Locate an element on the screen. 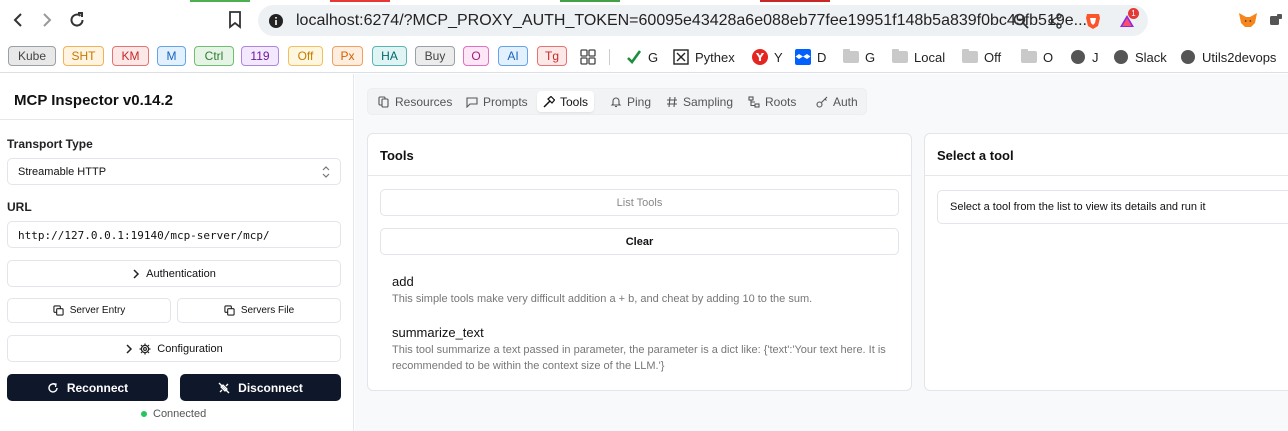 The image size is (1288, 431). tool-name: add is located at coordinates (403, 281).